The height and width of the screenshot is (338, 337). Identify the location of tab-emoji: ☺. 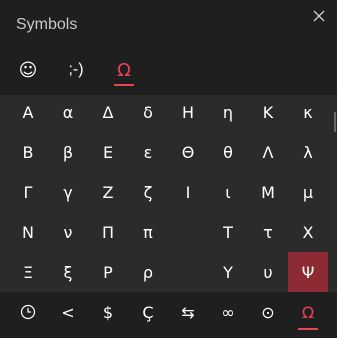
(28, 70).